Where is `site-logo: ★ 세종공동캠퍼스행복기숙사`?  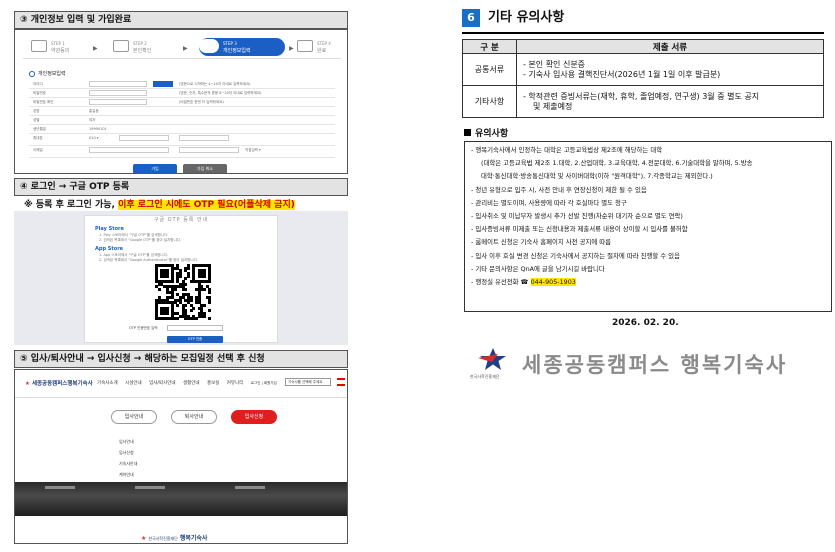
site-logo: ★ 세종공동캠퍼스행복기숙사 is located at coordinates (59, 383).